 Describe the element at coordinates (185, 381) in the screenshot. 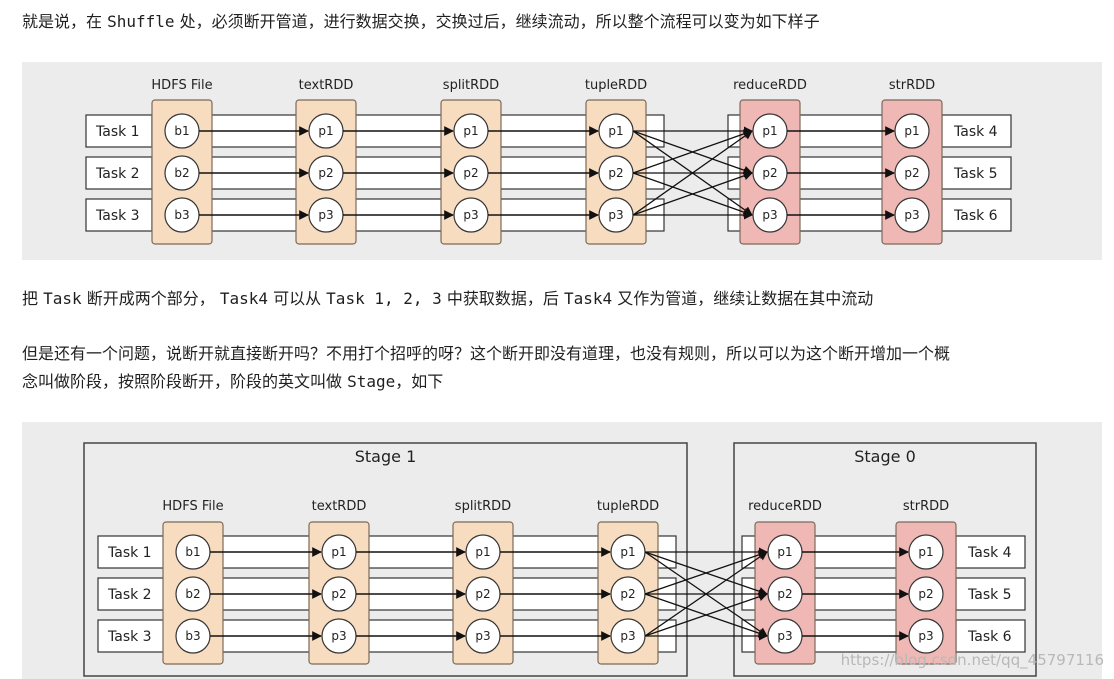

I see `p3-line-2-text: 念叫做阶段，按照阶段断开，阶段的英文叫做` at that location.